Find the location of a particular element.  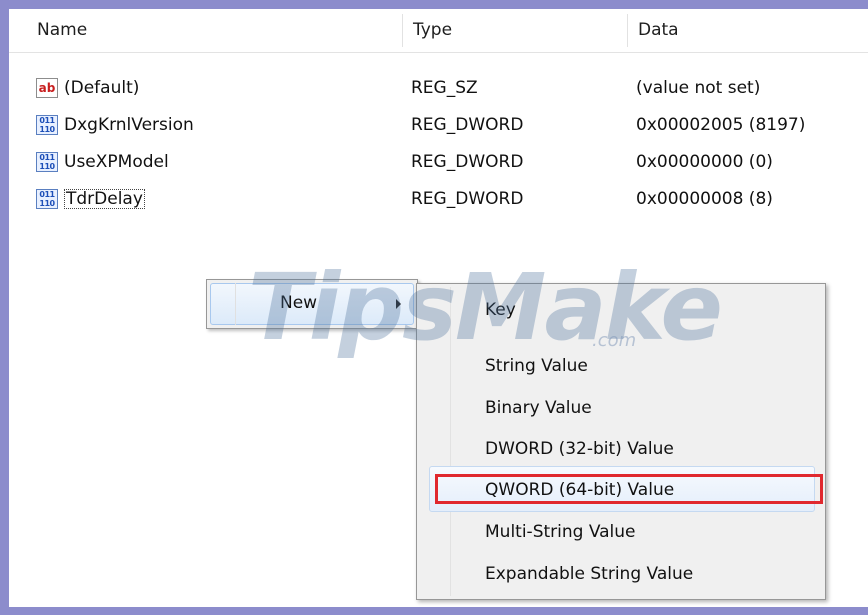

column-header-data: Data is located at coordinates (748, 30).